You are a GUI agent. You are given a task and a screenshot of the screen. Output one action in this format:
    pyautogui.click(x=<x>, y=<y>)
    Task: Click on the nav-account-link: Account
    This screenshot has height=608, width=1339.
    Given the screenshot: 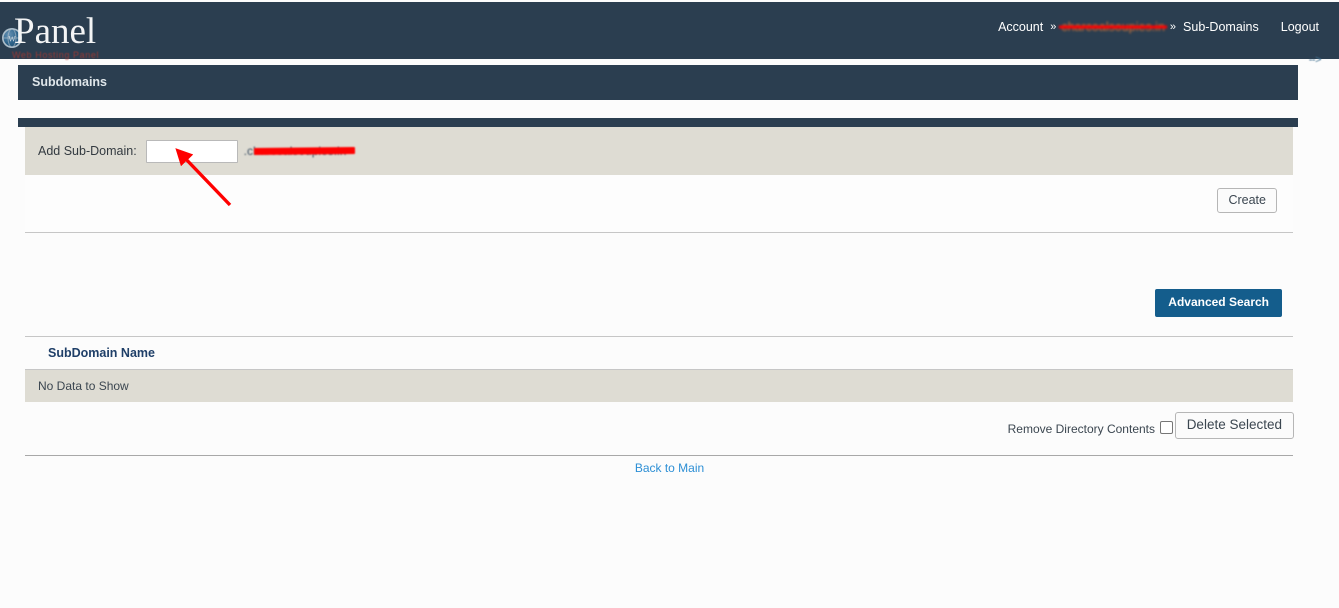 What is the action you would take?
    pyautogui.click(x=1020, y=27)
    